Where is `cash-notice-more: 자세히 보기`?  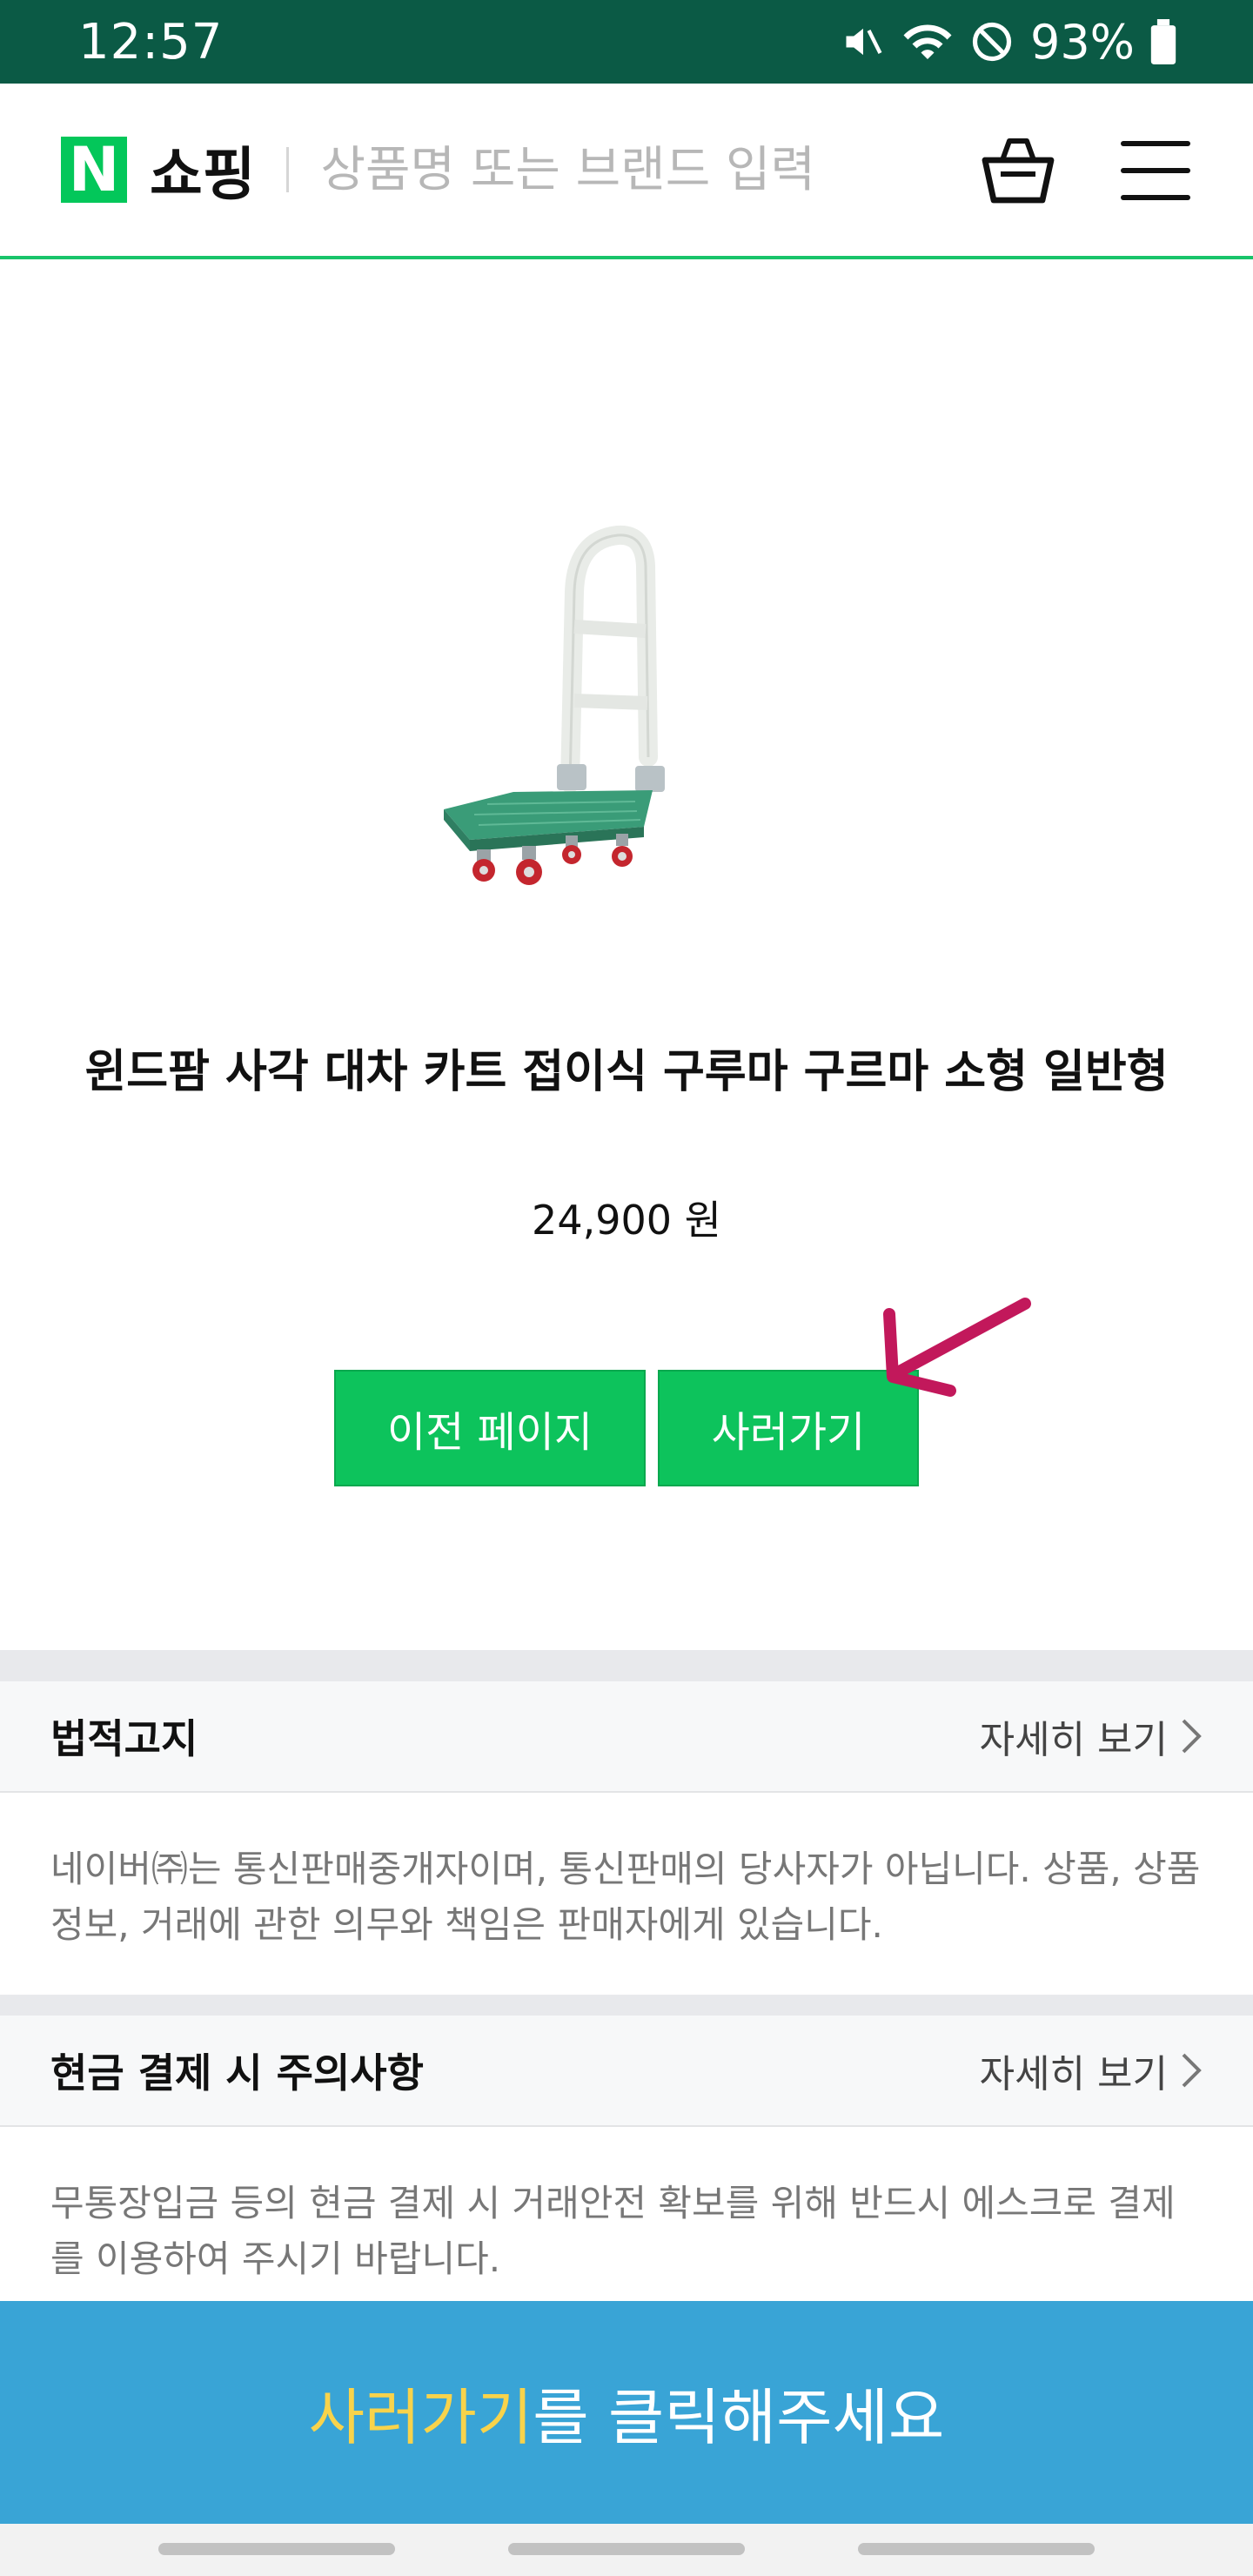
cash-notice-more: 자세히 보기 is located at coordinates (1091, 2071).